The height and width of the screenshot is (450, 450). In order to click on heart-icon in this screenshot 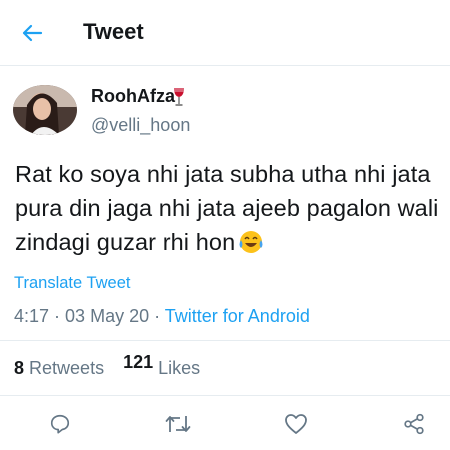, I will do `click(296, 424)`.